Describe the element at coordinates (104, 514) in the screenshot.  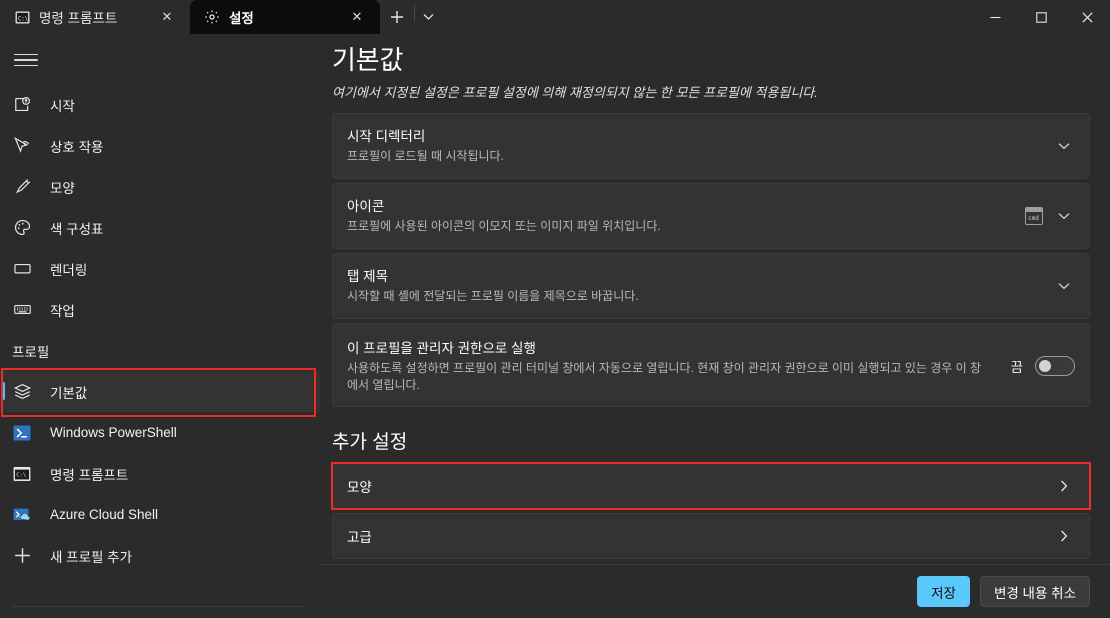
I see `sidebar-item-label: Azure Cloud Shell` at that location.